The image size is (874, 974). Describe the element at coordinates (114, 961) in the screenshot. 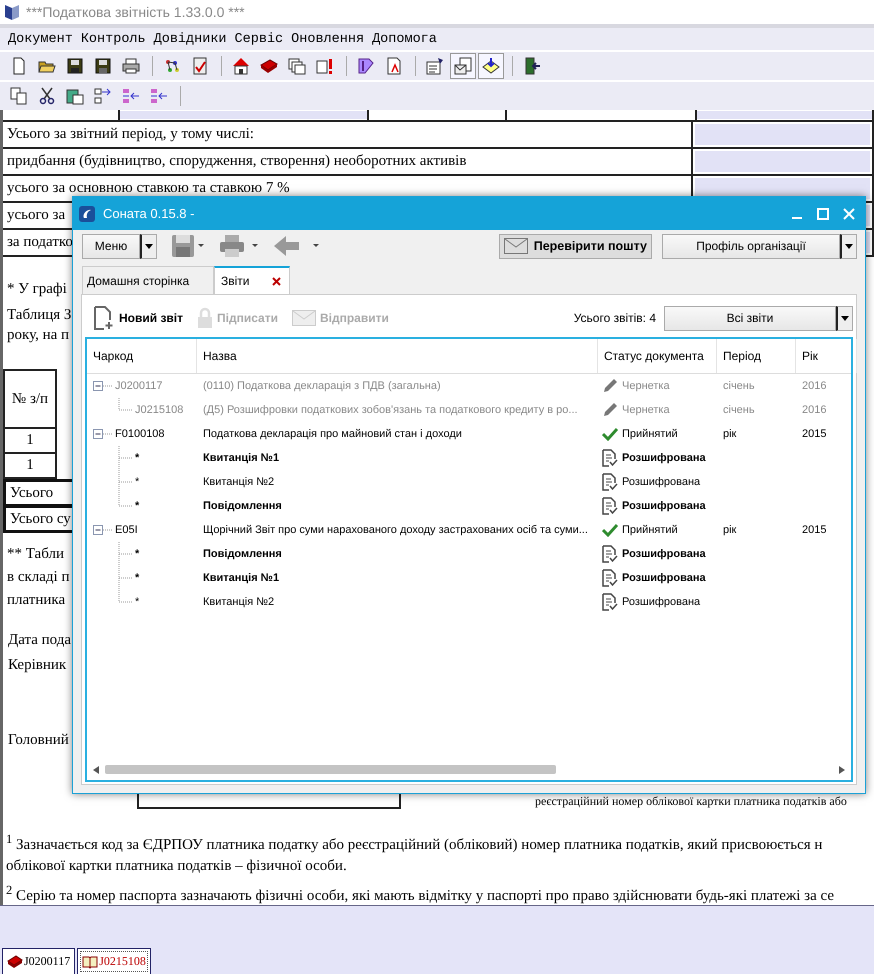

I see `document-tab: J0215108` at that location.